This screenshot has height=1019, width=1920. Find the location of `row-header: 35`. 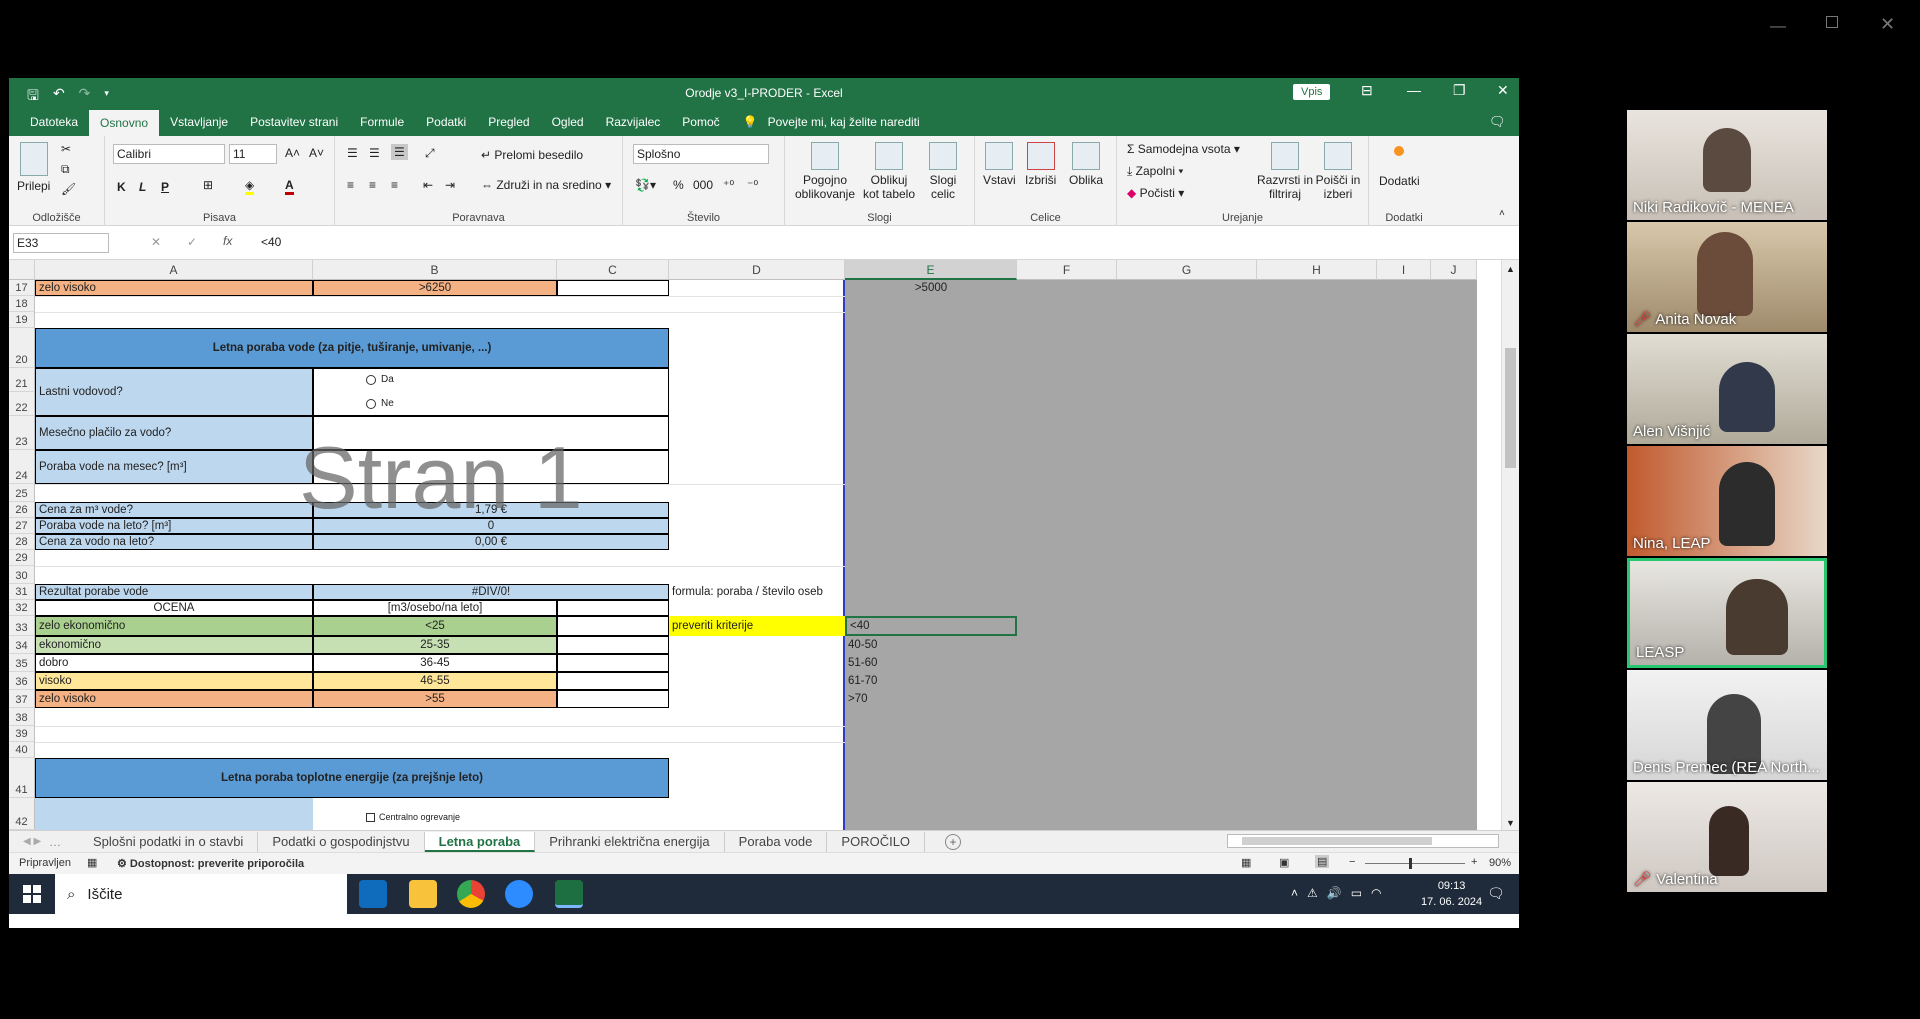

row-header: 35 is located at coordinates (22, 663).